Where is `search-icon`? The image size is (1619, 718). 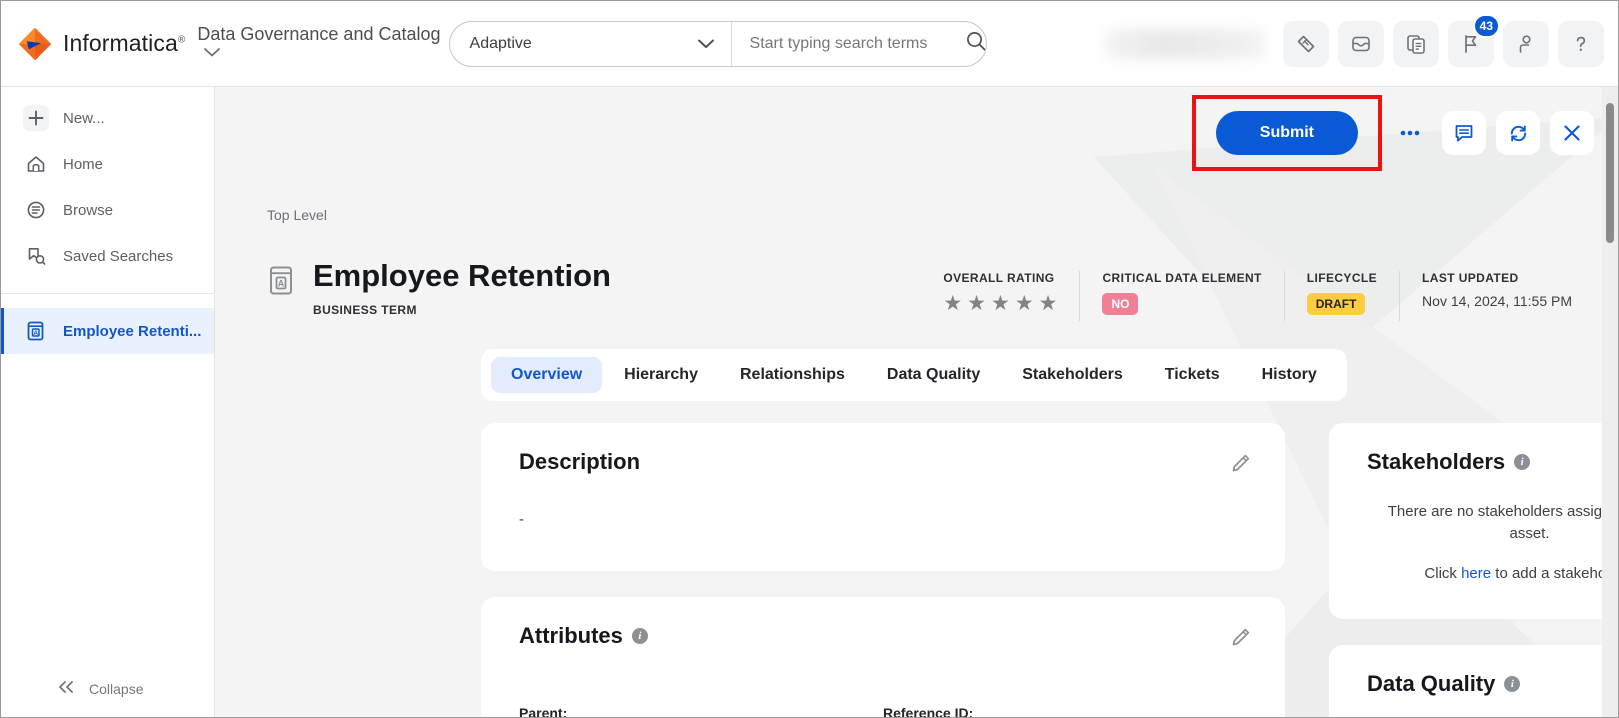 search-icon is located at coordinates (975, 43).